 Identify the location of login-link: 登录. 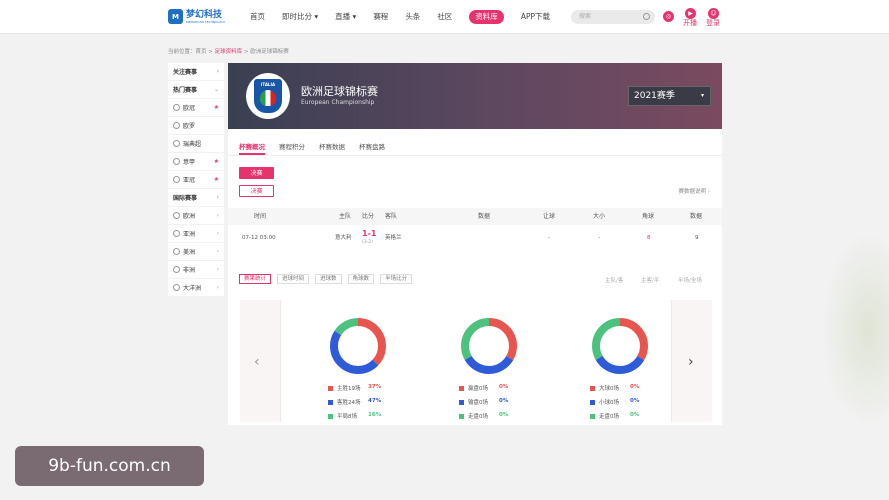
(713, 23).